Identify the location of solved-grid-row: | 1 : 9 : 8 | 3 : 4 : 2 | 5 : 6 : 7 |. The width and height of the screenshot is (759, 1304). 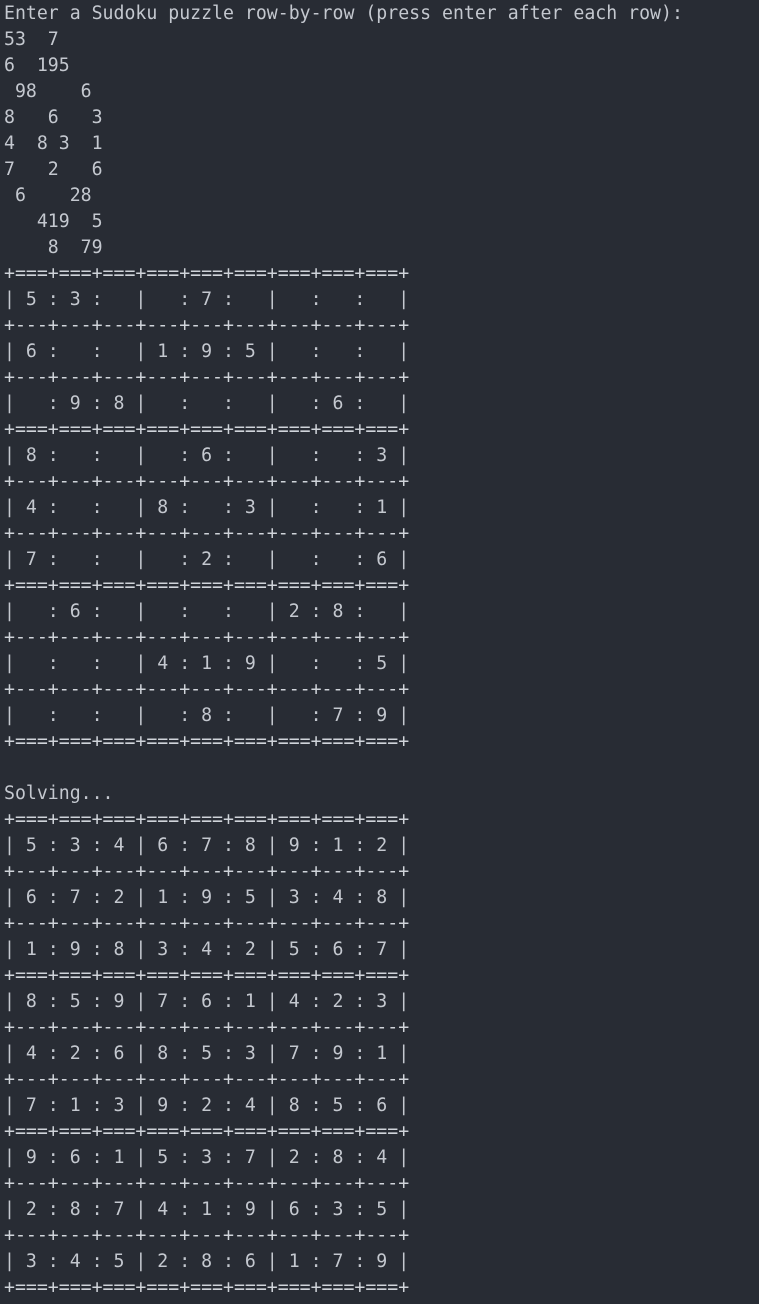
(207, 949).